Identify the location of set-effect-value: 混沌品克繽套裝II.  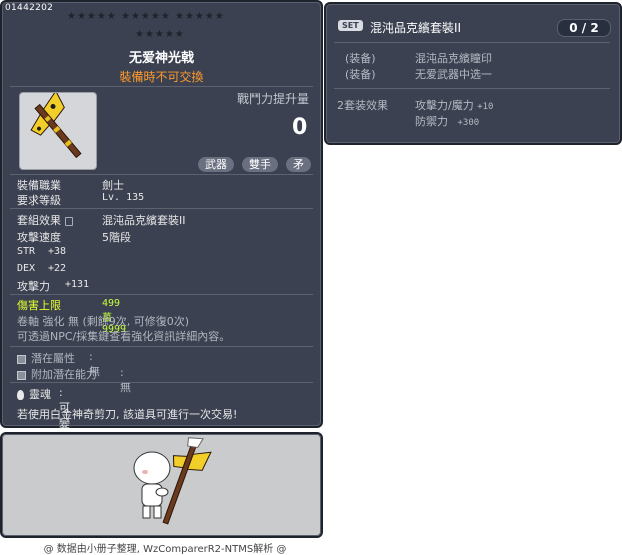
(144, 220).